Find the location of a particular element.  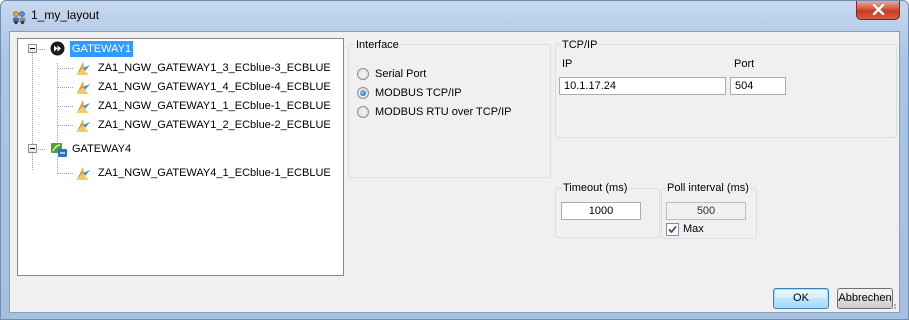

tree-node-gateway1: GATEWAY1 is located at coordinates (179, 49).